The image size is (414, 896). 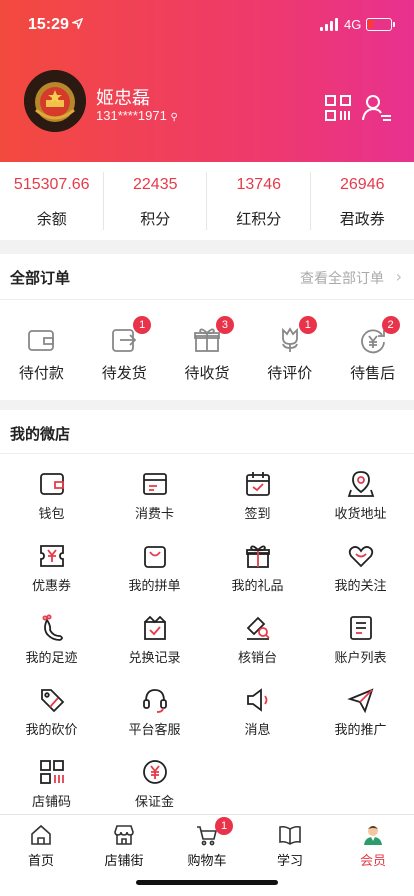 What do you see at coordinates (259, 184) in the screenshot?
I see `stat-value: 13746` at bounding box center [259, 184].